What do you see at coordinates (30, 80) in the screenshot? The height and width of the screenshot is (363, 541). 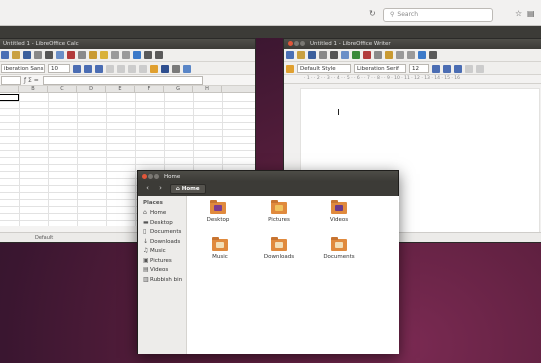 I see `sum-icon: Σ` at bounding box center [30, 80].